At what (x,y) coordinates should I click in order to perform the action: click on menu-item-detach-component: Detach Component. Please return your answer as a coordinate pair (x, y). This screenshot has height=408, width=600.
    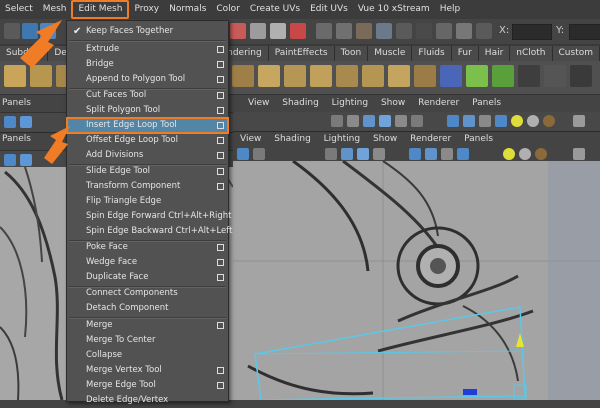
    Looking at the image, I should click on (147, 308).